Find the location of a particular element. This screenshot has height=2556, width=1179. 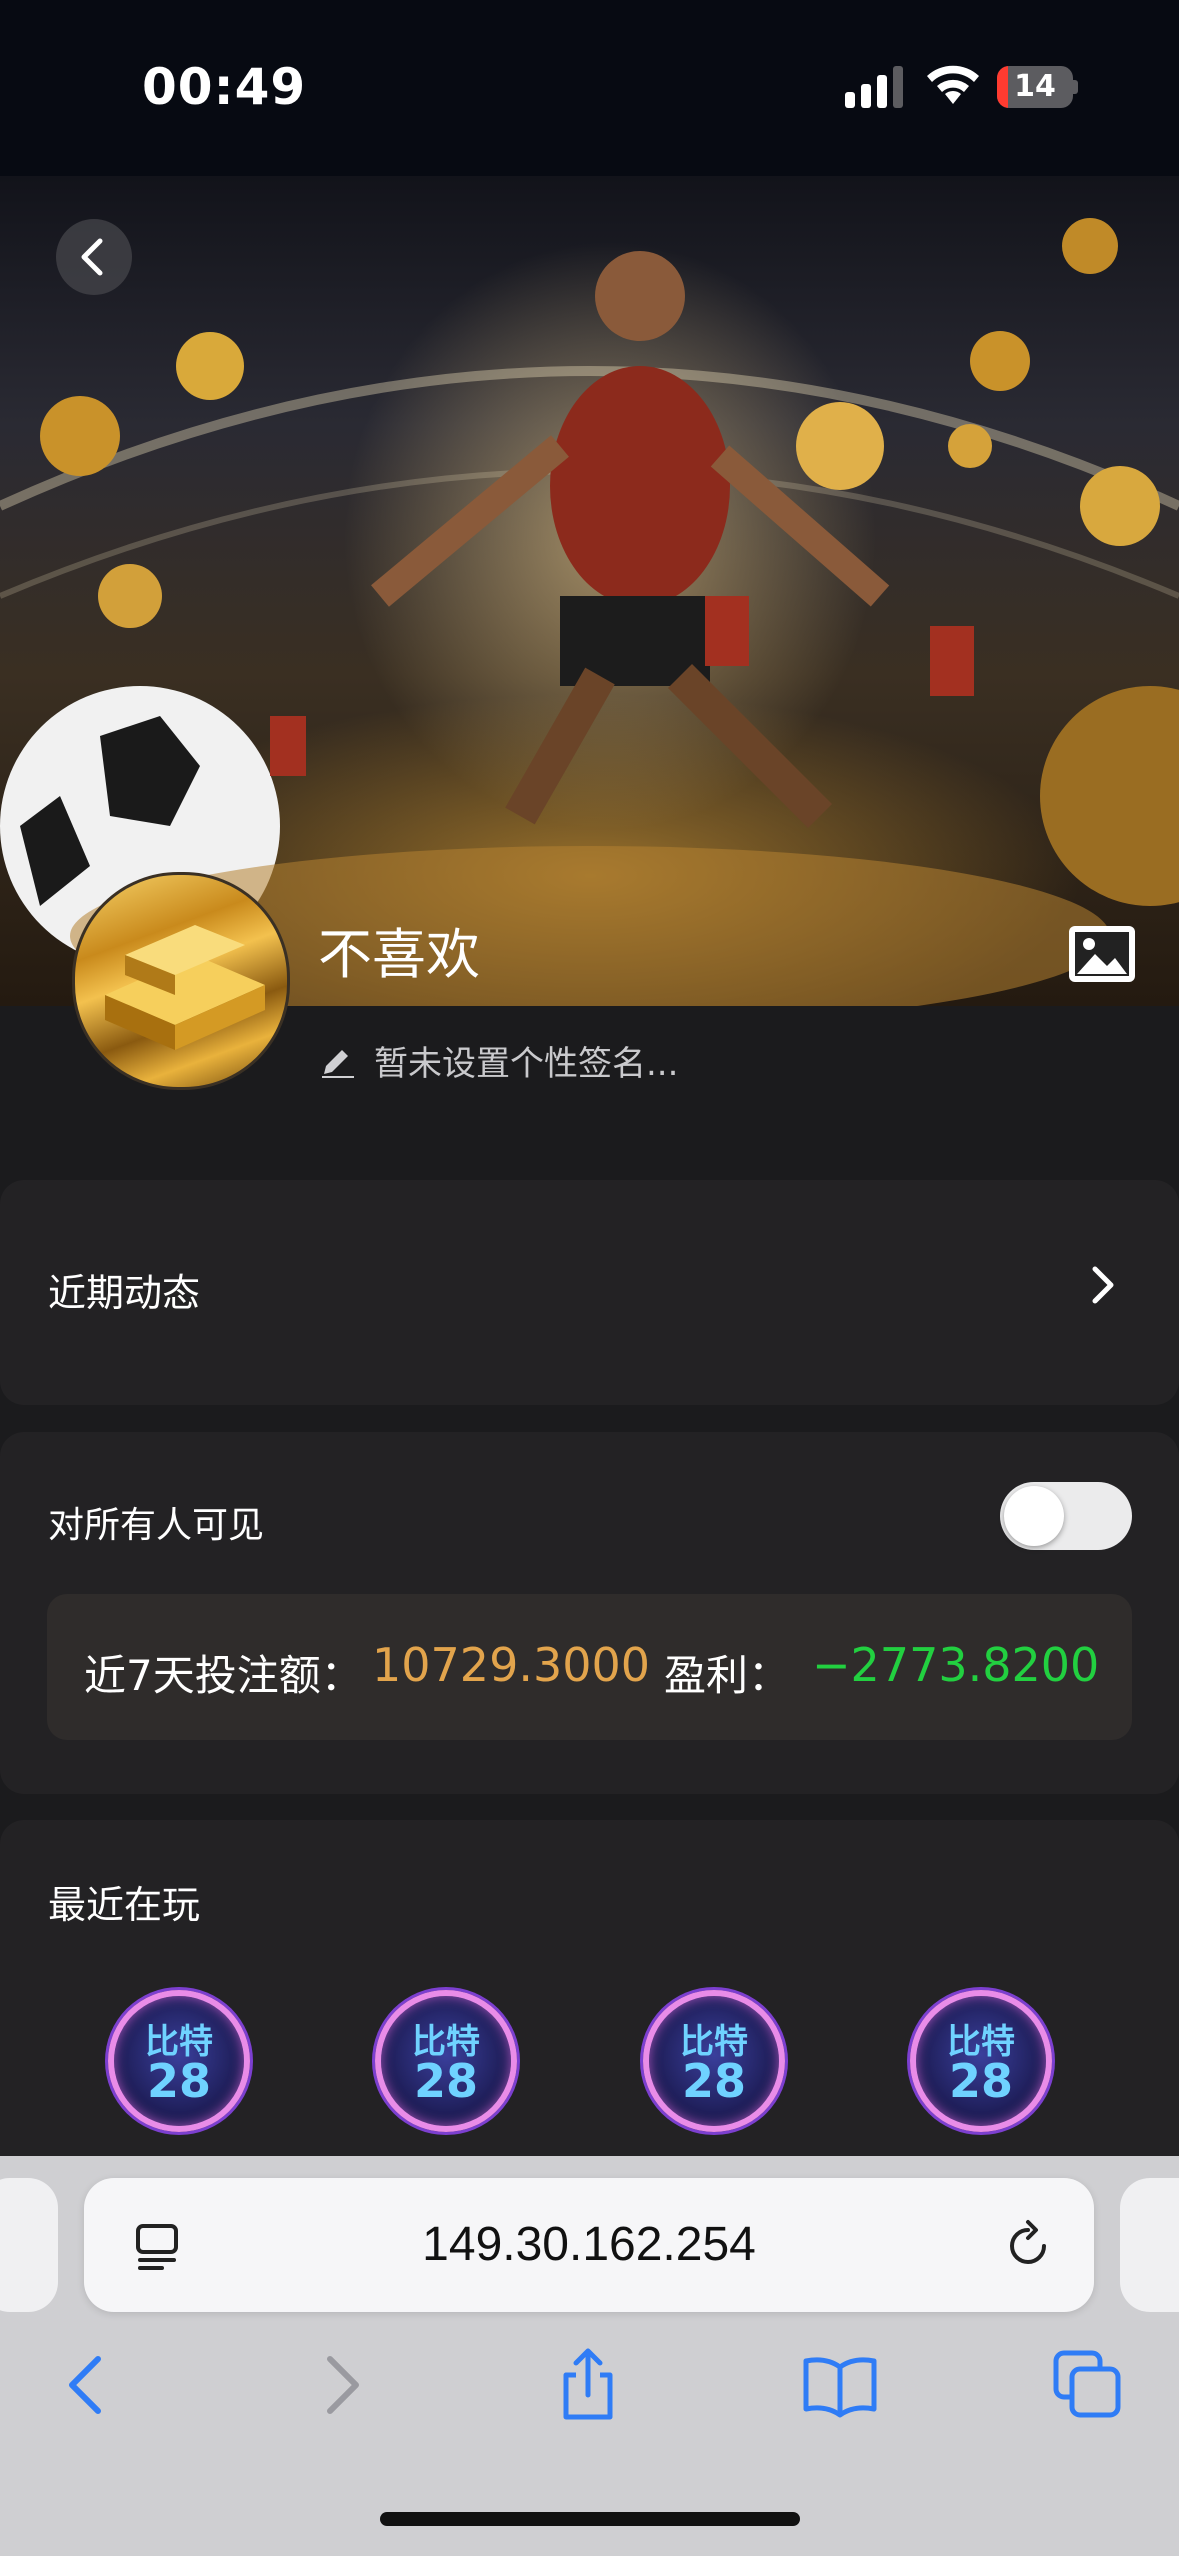

battery-level: 14 is located at coordinates (1035, 86).